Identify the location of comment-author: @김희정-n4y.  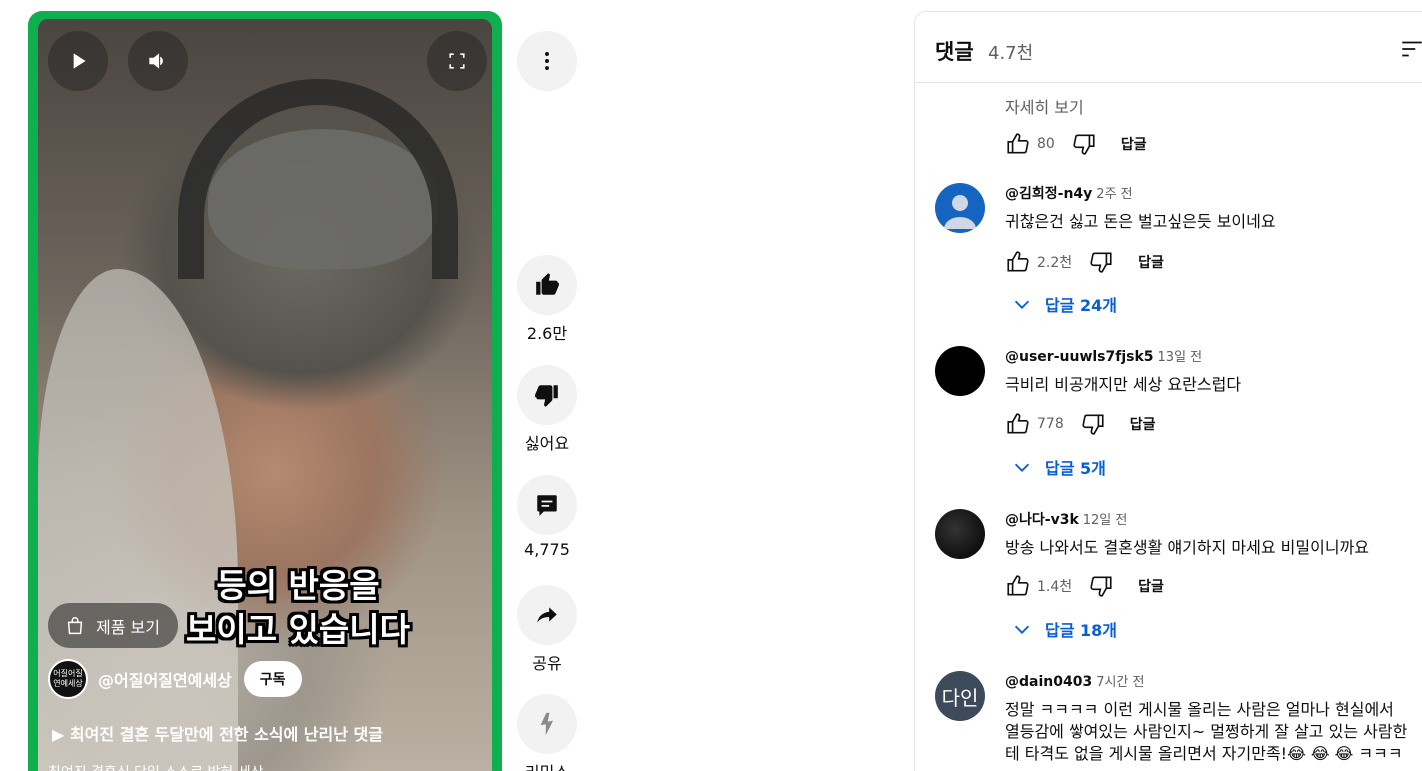
(1048, 194).